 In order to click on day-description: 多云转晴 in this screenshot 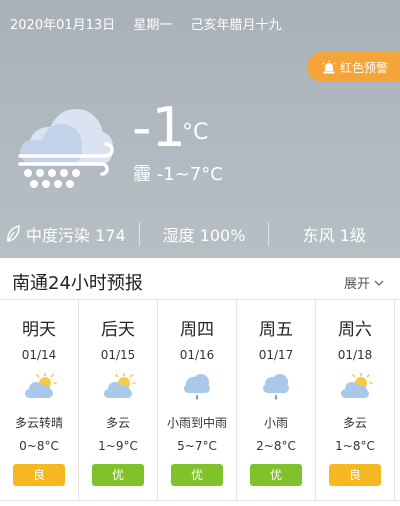, I will do `click(38, 423)`.